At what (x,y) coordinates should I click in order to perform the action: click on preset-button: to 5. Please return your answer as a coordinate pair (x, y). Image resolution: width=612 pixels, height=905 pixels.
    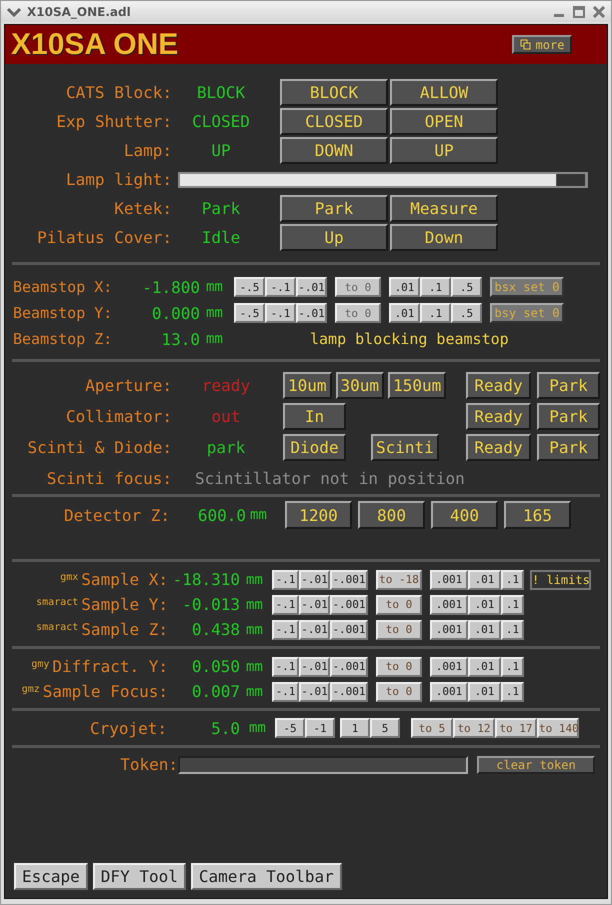
    Looking at the image, I should click on (432, 728).